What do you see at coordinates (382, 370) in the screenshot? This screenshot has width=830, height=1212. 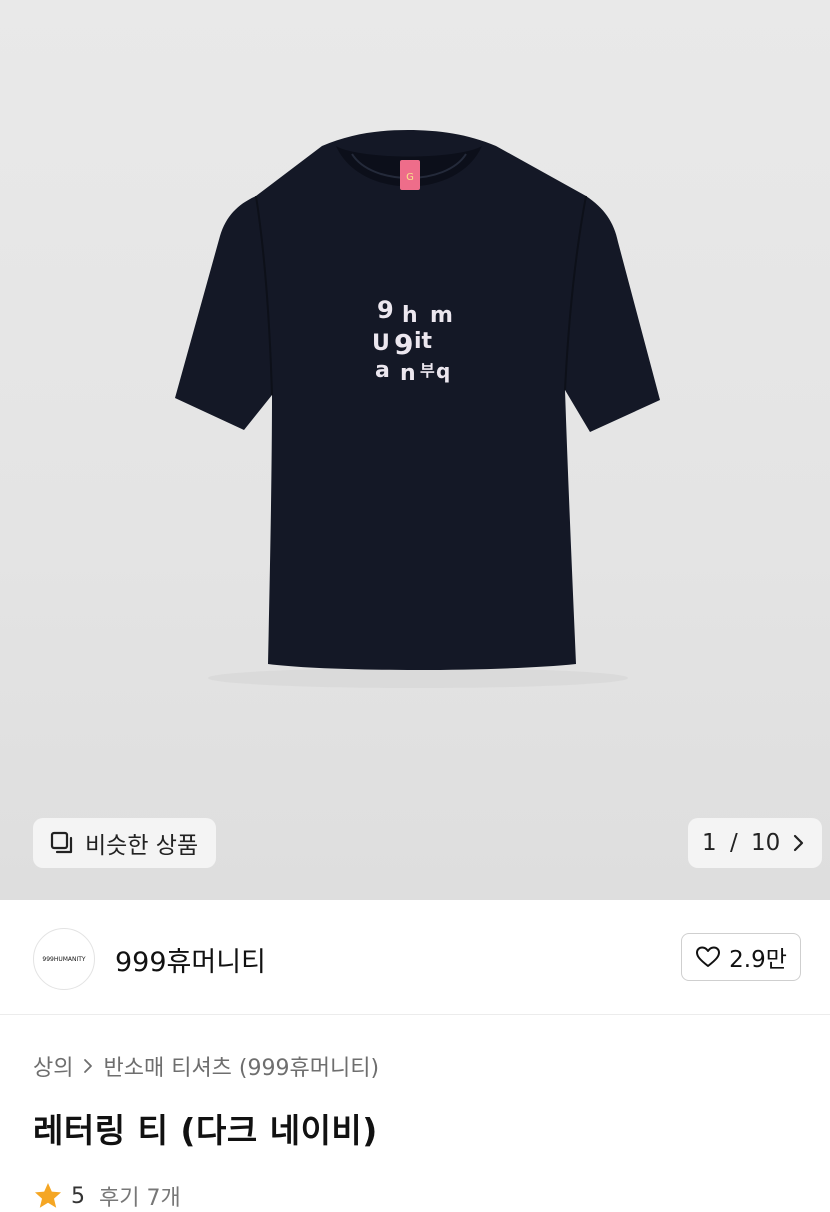 I see `svg-text: a` at bounding box center [382, 370].